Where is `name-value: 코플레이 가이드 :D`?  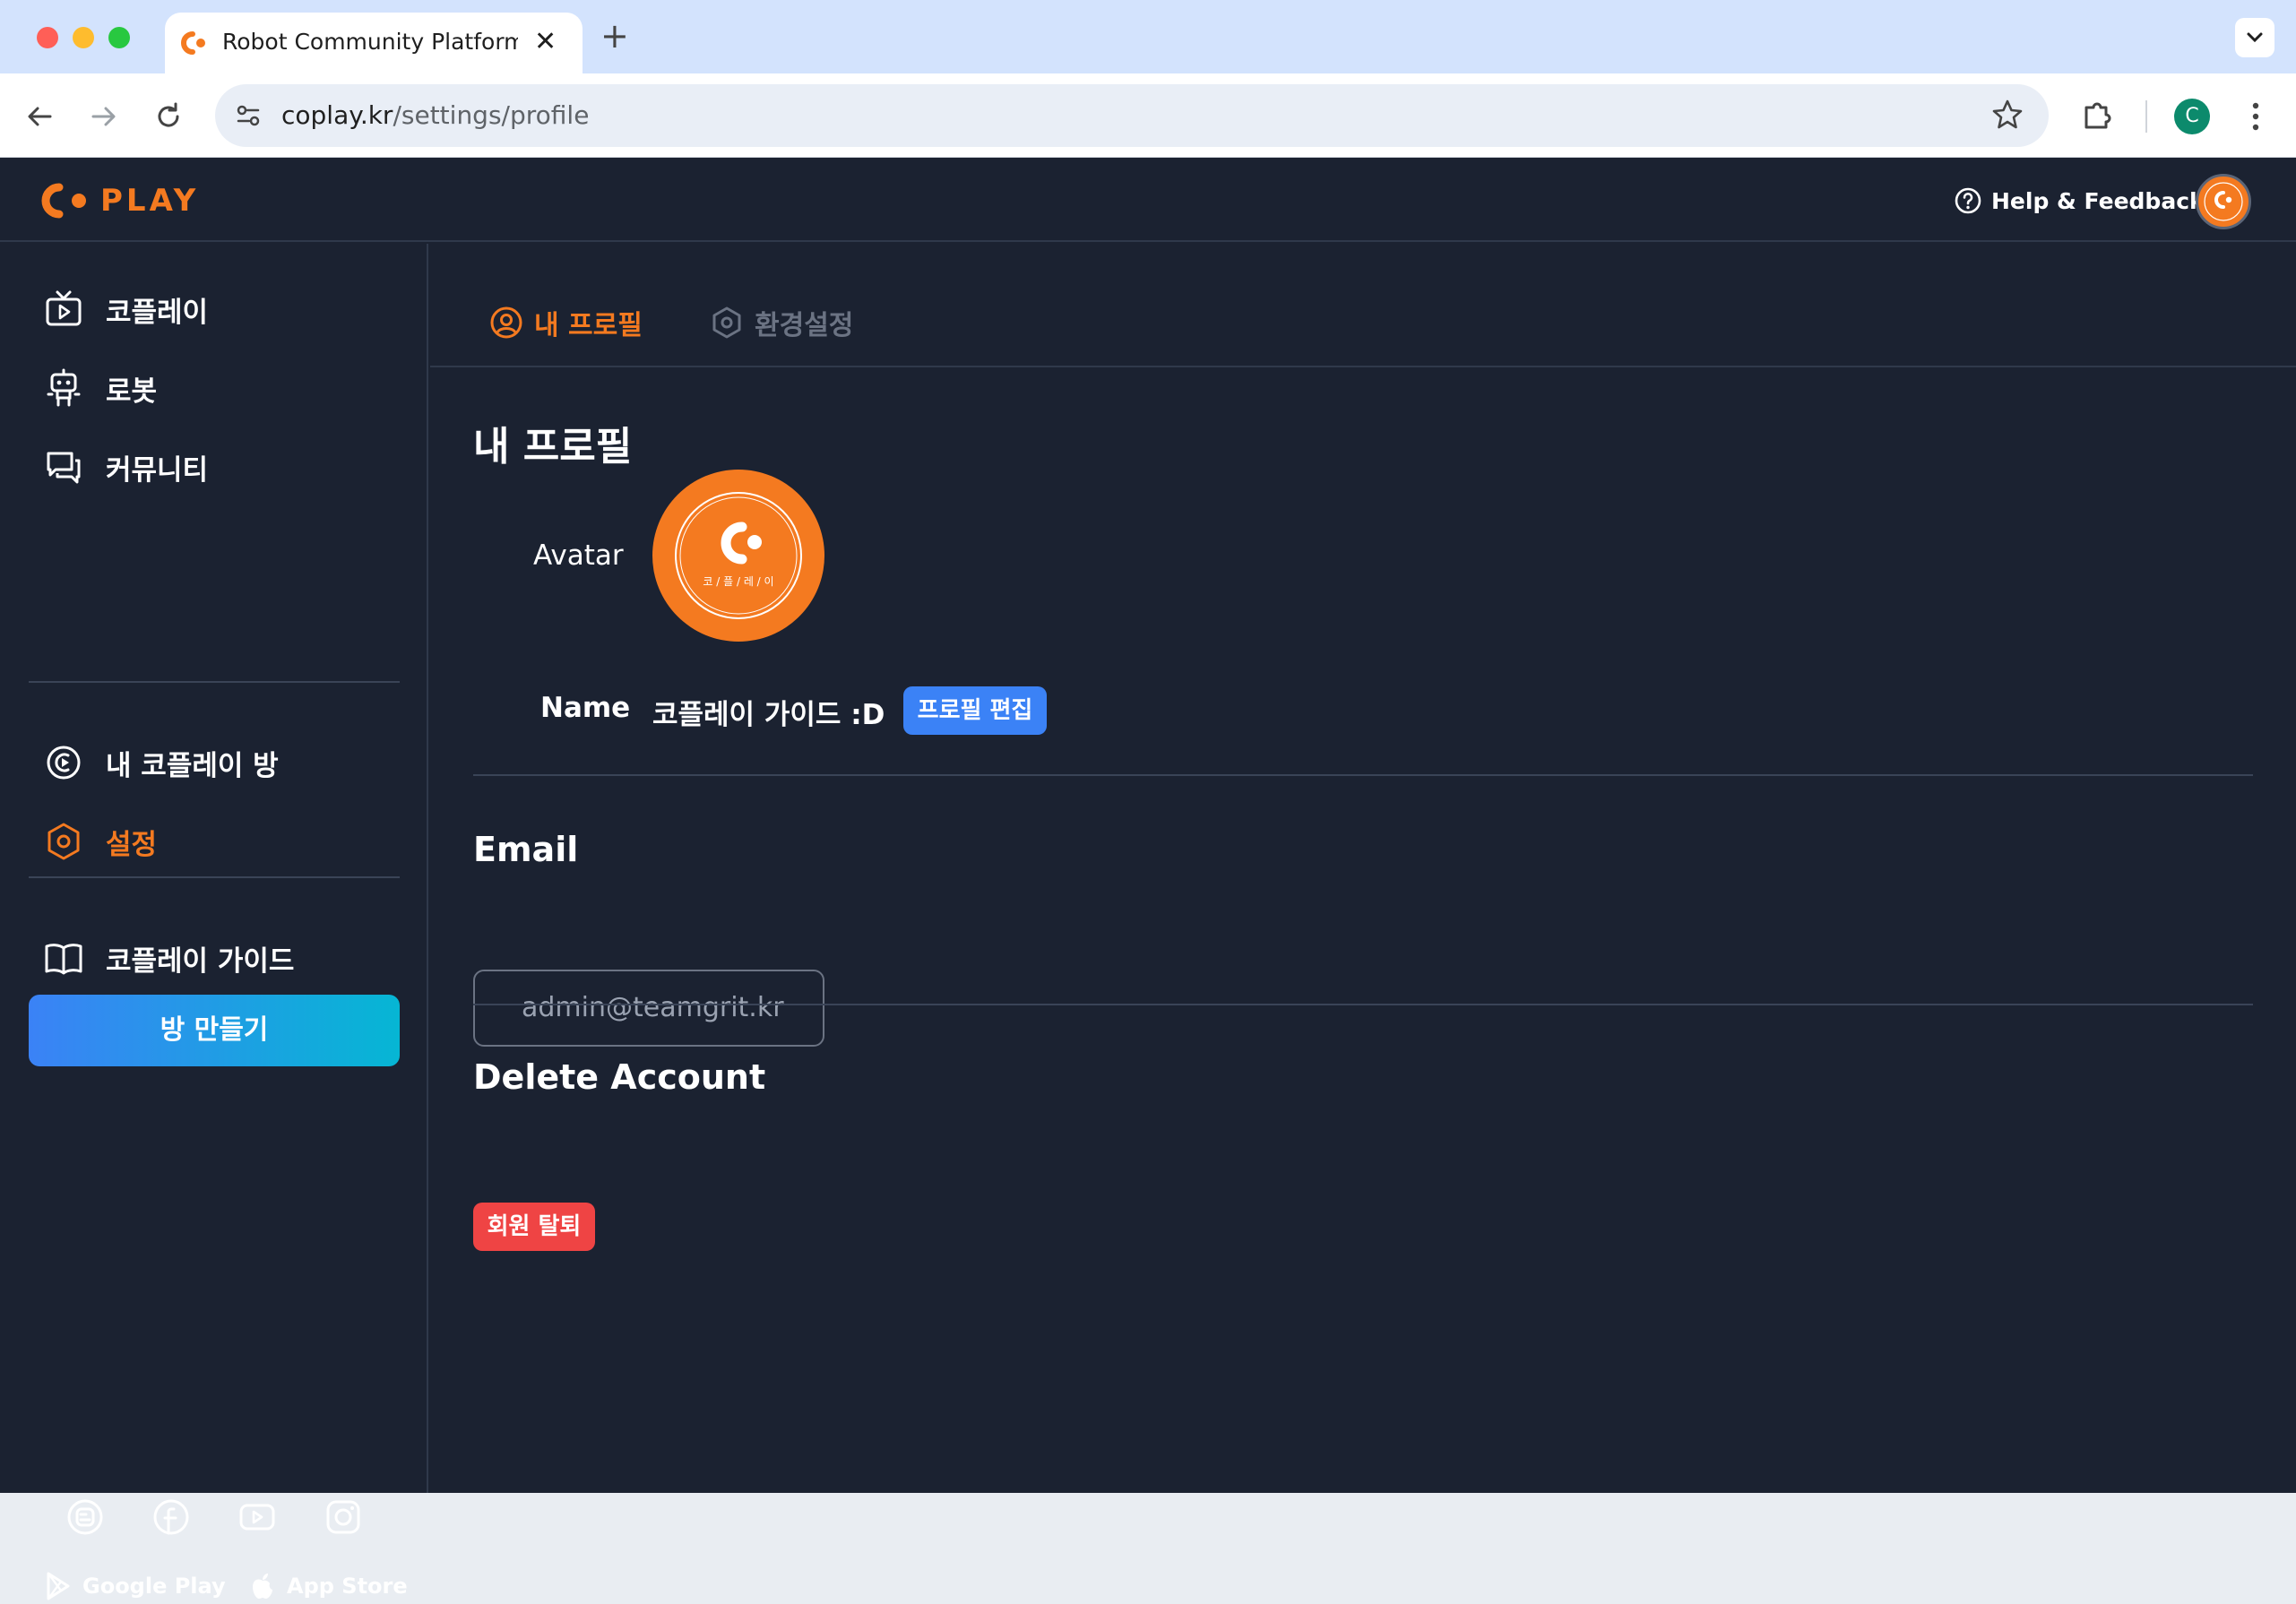 name-value: 코플레이 가이드 :D is located at coordinates (769, 715).